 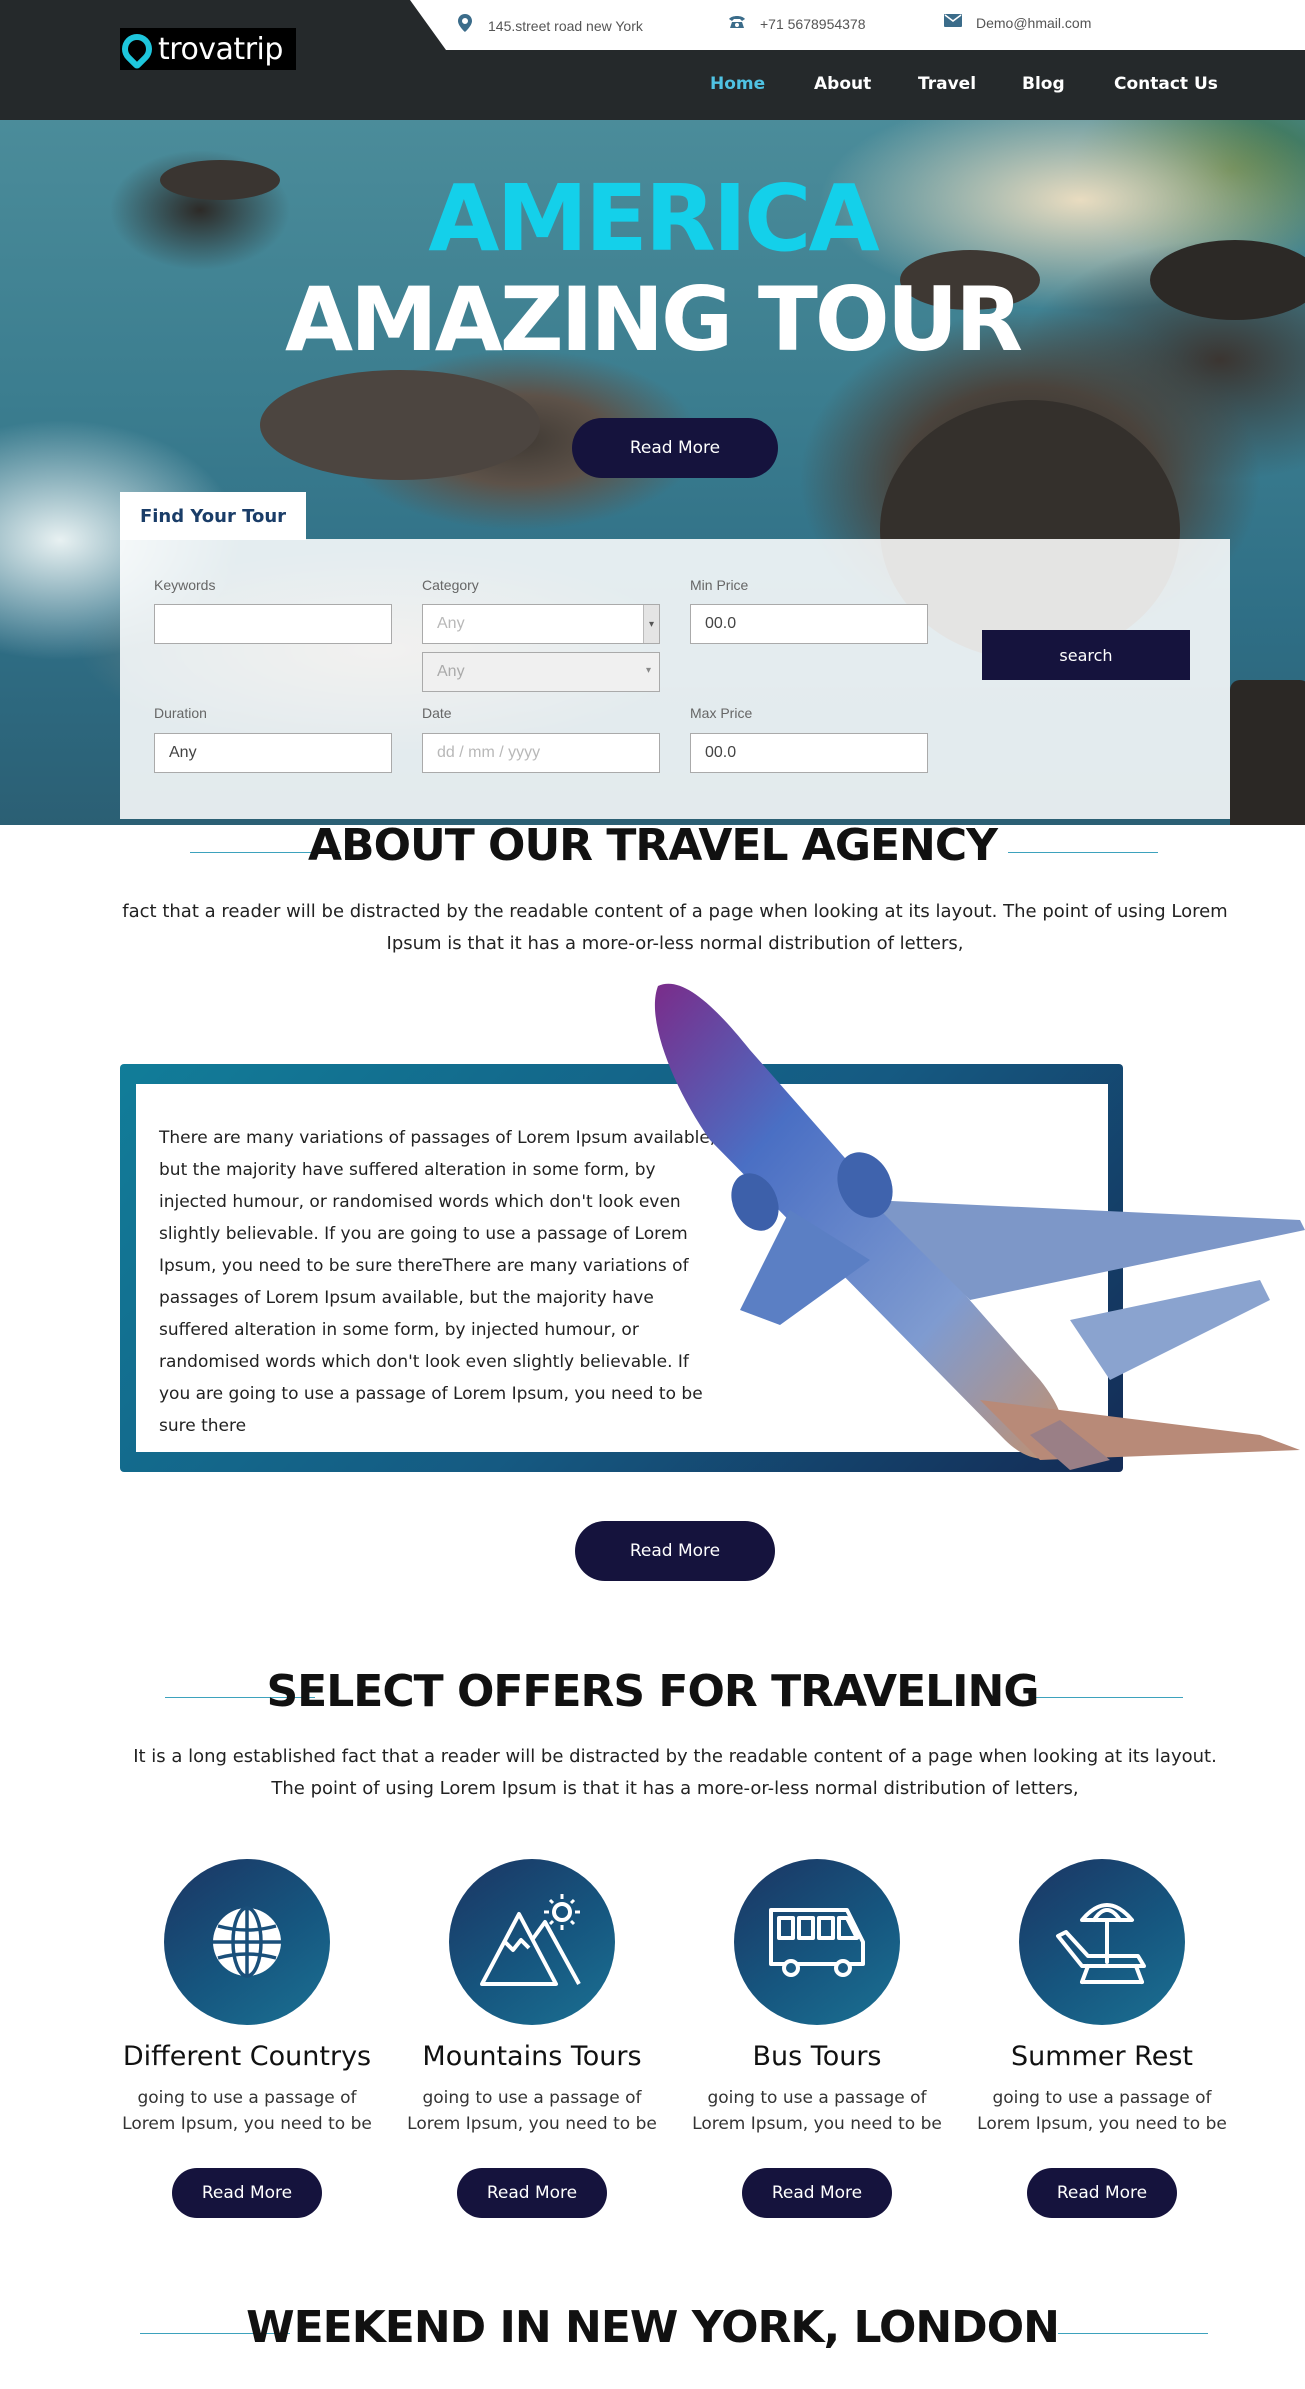 I want to click on offer-title: Summer Rest, so click(x=1102, y=2056).